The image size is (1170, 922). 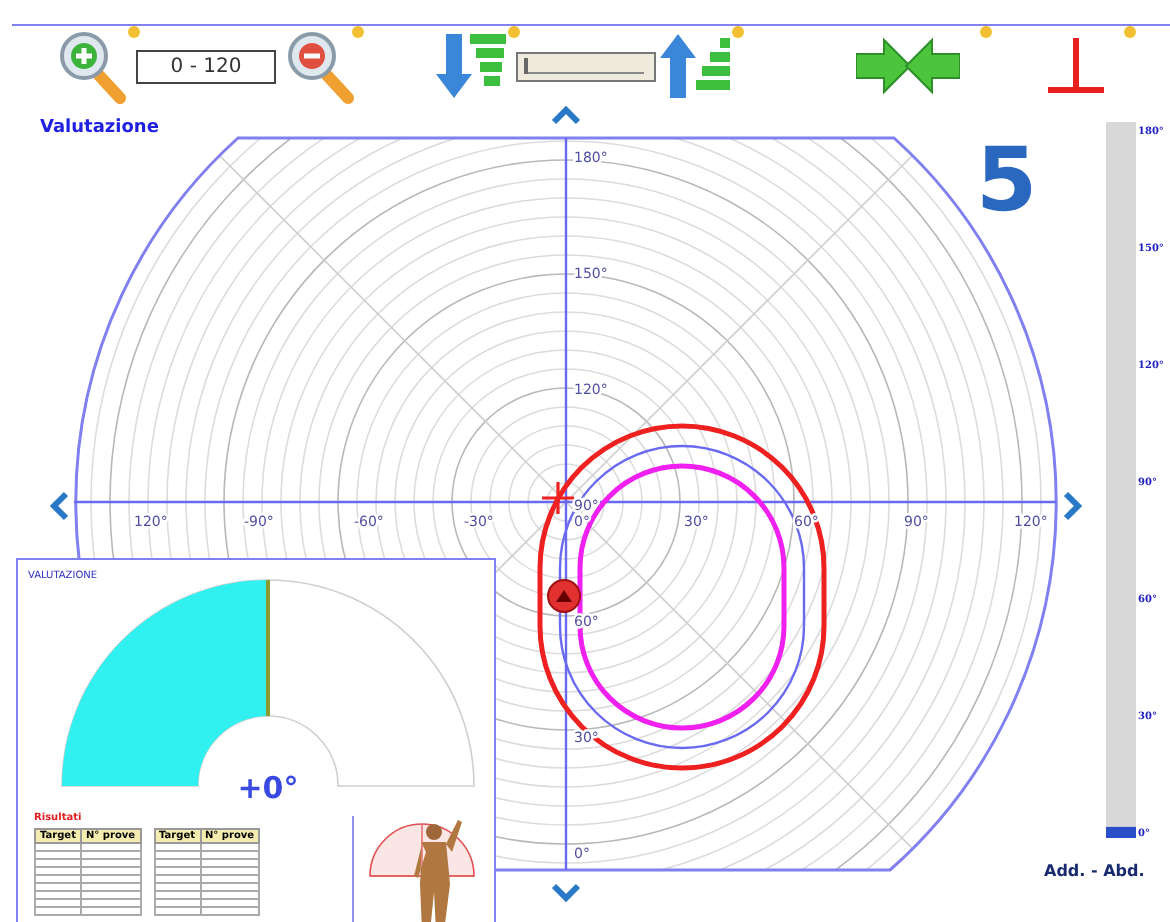 What do you see at coordinates (320, 66) in the screenshot?
I see `zoom-out-icon` at bounding box center [320, 66].